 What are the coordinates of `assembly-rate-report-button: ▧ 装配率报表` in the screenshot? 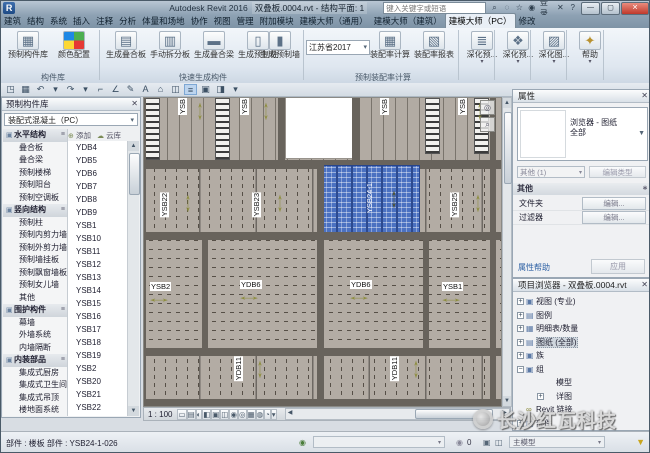 It's located at (434, 51).